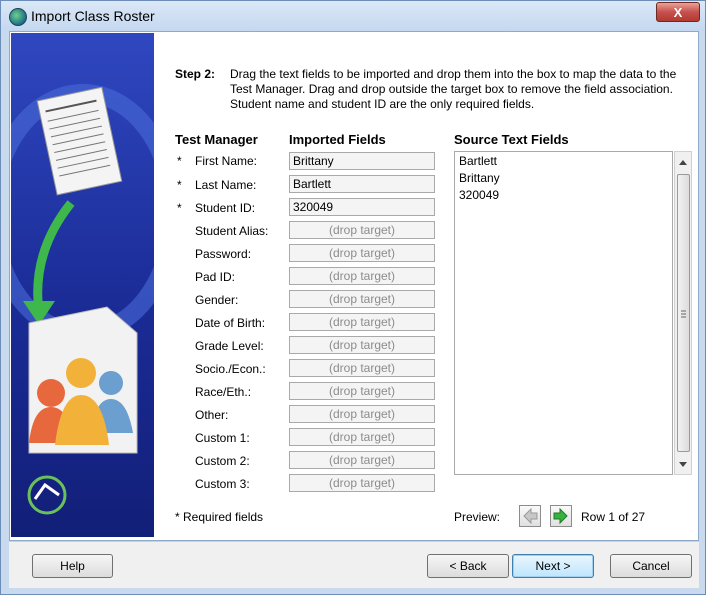 This screenshot has height=595, width=706. What do you see at coordinates (683, 464) in the screenshot?
I see `scroll-down-icon` at bounding box center [683, 464].